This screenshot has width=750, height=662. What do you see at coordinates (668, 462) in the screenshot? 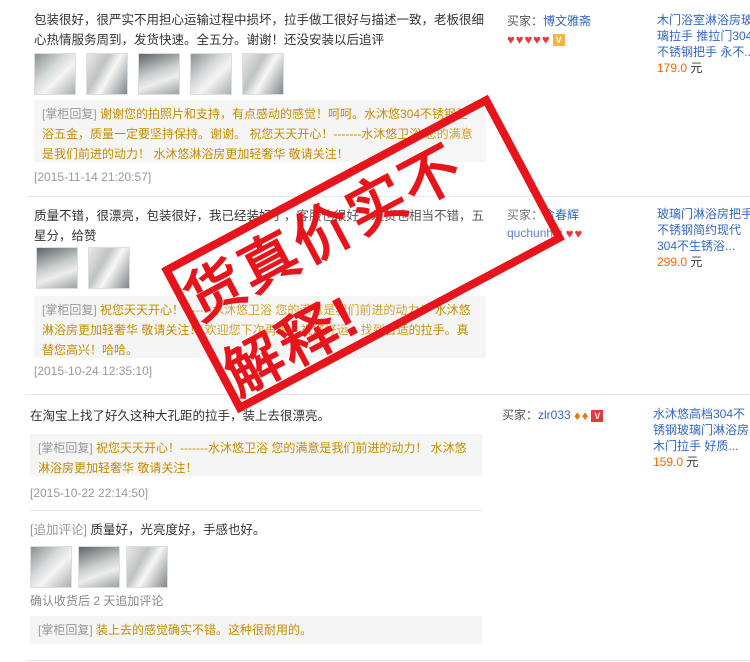
I see `product-price: 159.0` at bounding box center [668, 462].